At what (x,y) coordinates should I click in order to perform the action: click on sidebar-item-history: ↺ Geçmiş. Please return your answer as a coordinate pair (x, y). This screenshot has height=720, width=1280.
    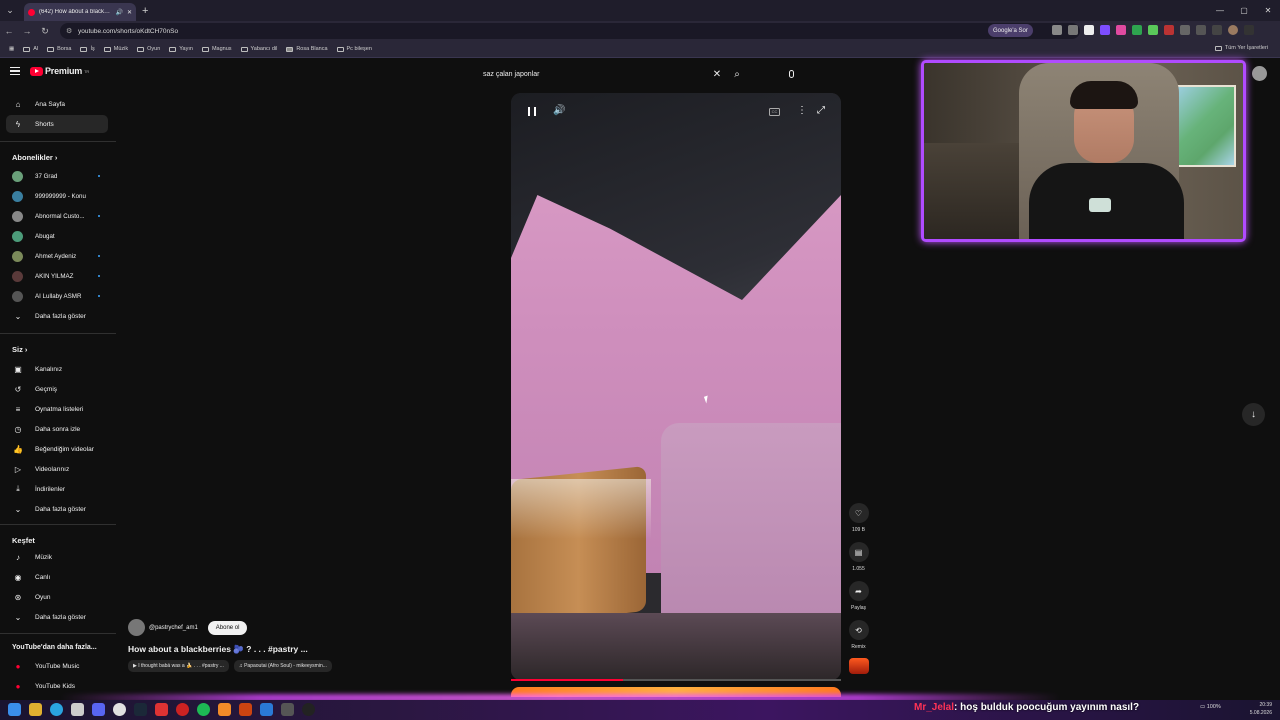
    Looking at the image, I should click on (57, 389).